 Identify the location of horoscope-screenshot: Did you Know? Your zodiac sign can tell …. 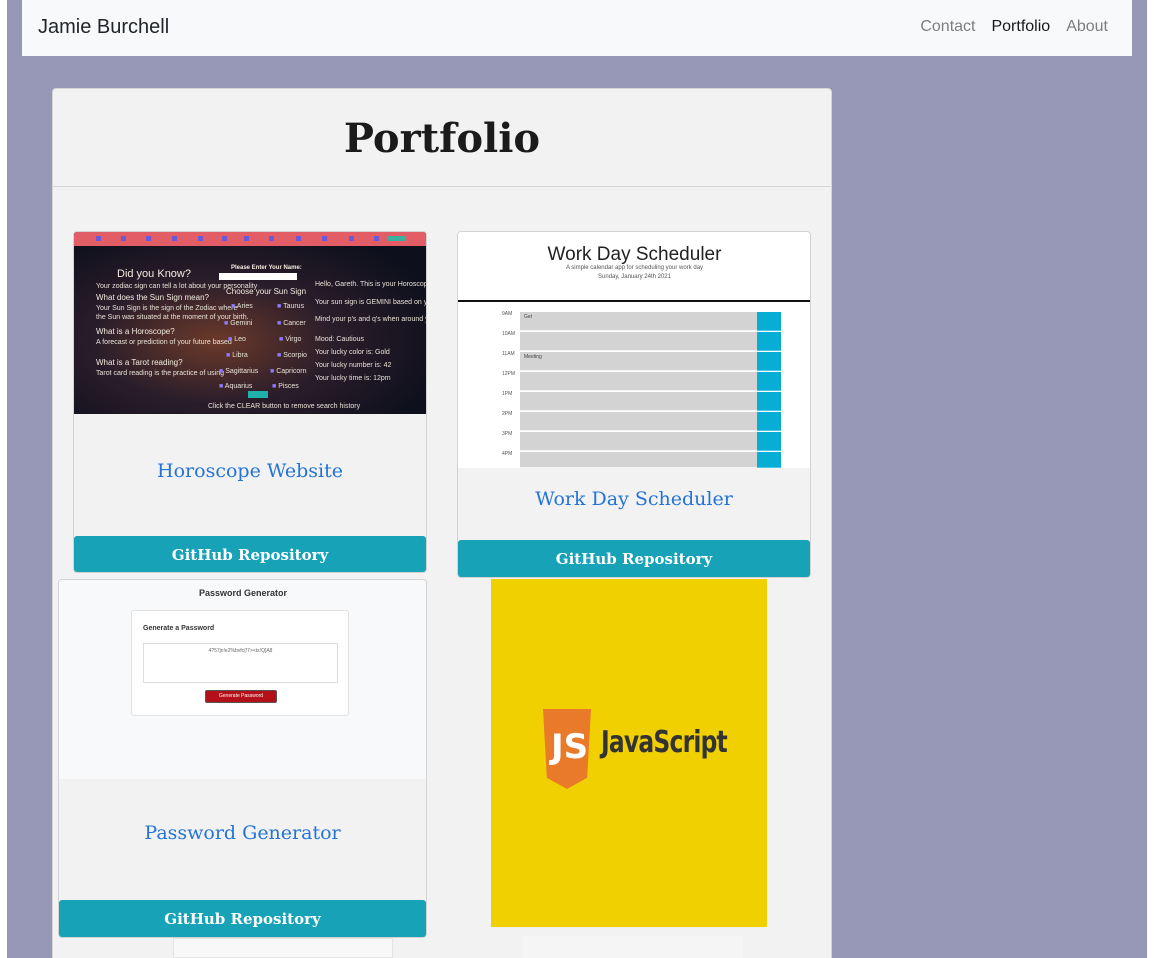
(250, 323).